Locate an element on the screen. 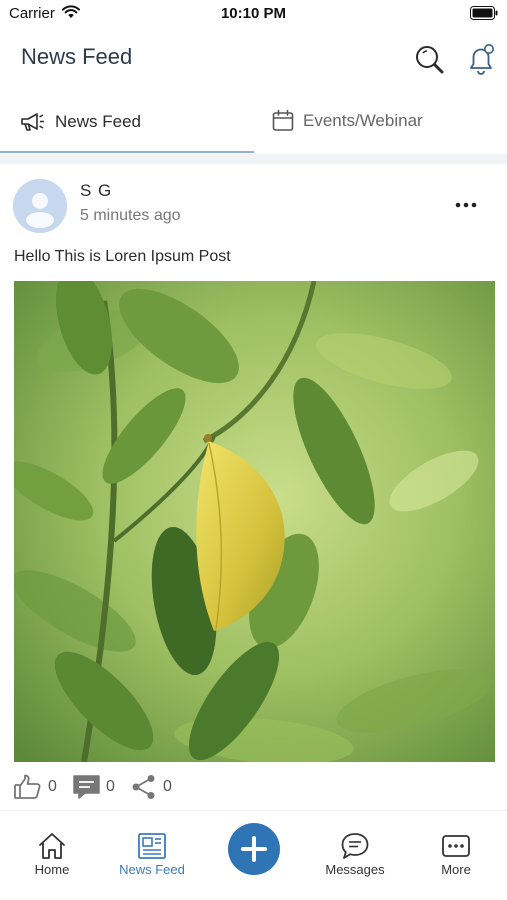  app-header: News Feed is located at coordinates (253, 59).